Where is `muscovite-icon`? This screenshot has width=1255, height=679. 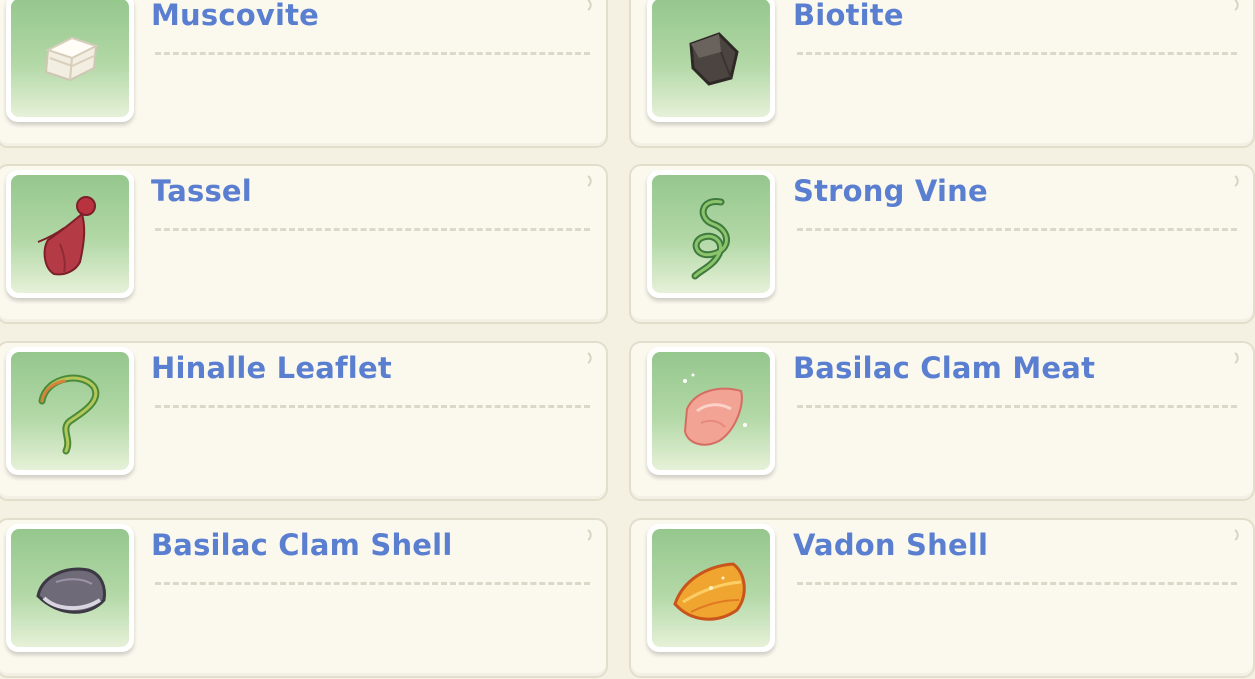
muscovite-icon is located at coordinates (71, 59).